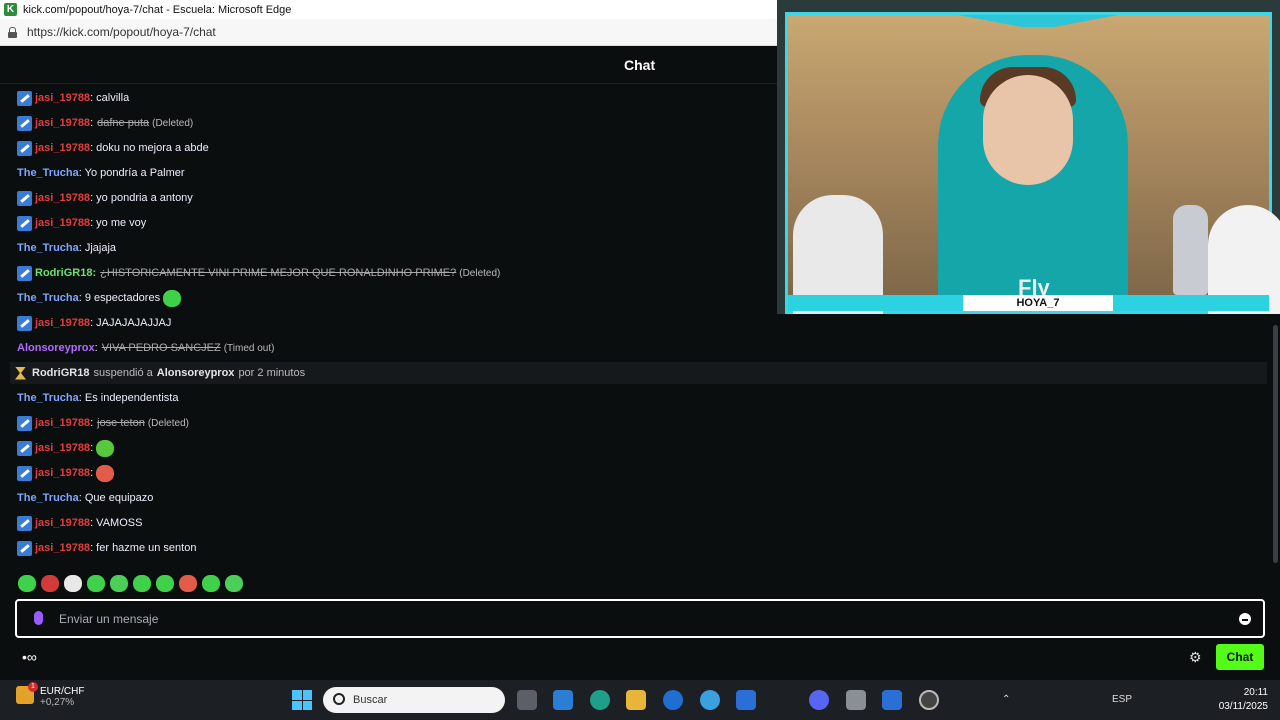 The width and height of the screenshot is (1280, 720). What do you see at coordinates (710, 700) in the screenshot?
I see `support-icon` at bounding box center [710, 700].